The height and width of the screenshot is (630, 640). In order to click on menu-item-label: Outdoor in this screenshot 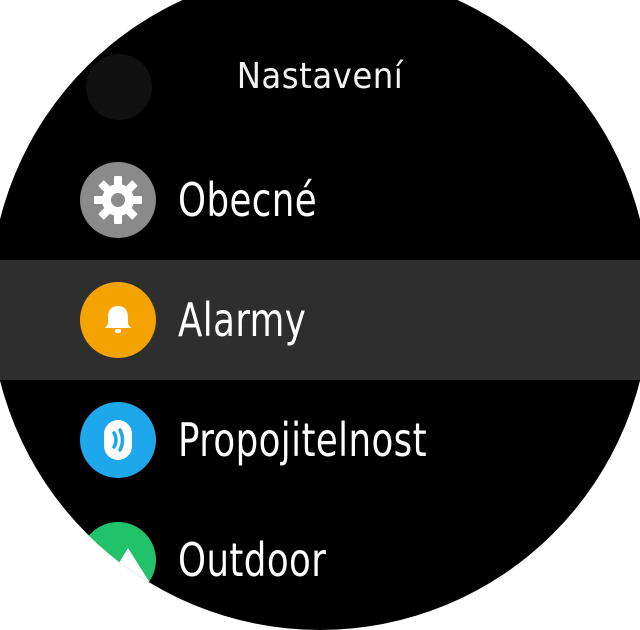, I will do `click(252, 560)`.